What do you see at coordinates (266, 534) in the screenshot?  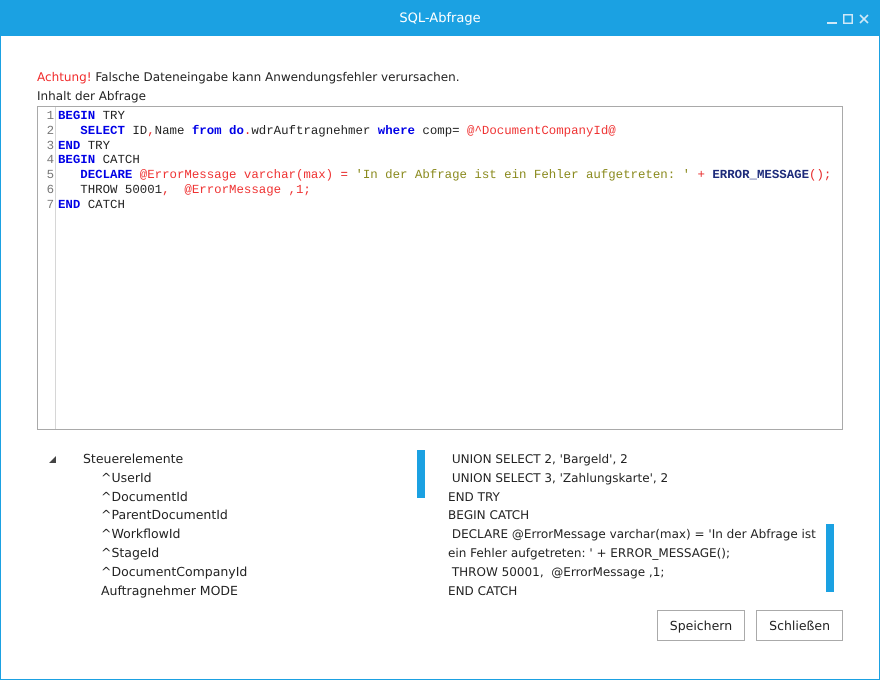 I see `tree-item: ^WorkflowId` at bounding box center [266, 534].